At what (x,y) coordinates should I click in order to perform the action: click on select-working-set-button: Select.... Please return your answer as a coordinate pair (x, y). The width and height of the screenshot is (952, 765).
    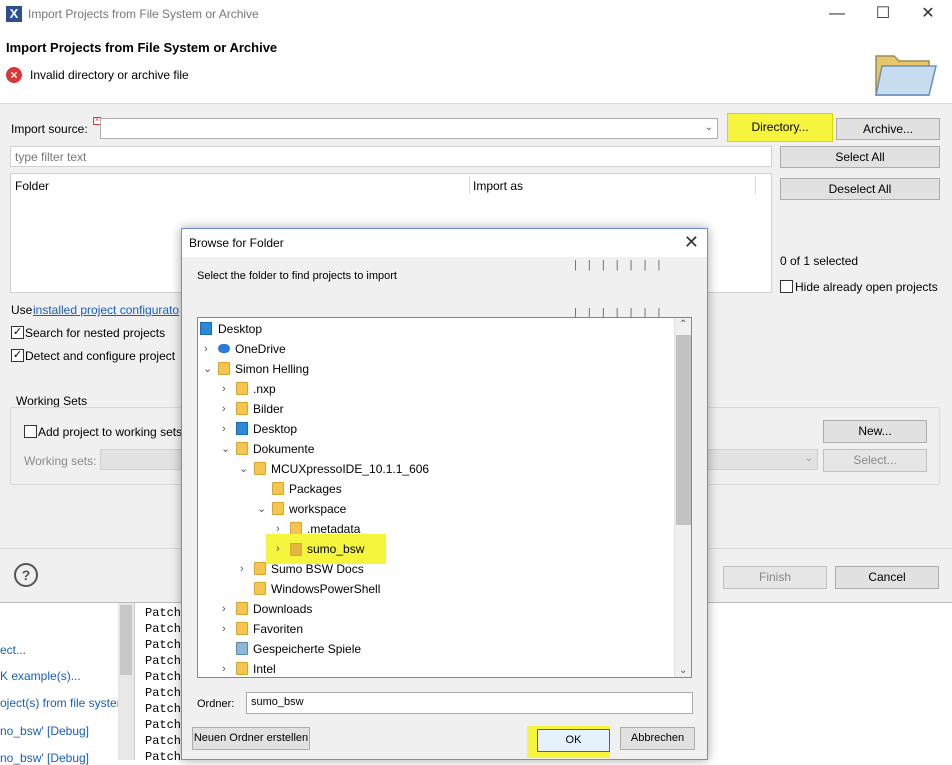
    Looking at the image, I should click on (875, 460).